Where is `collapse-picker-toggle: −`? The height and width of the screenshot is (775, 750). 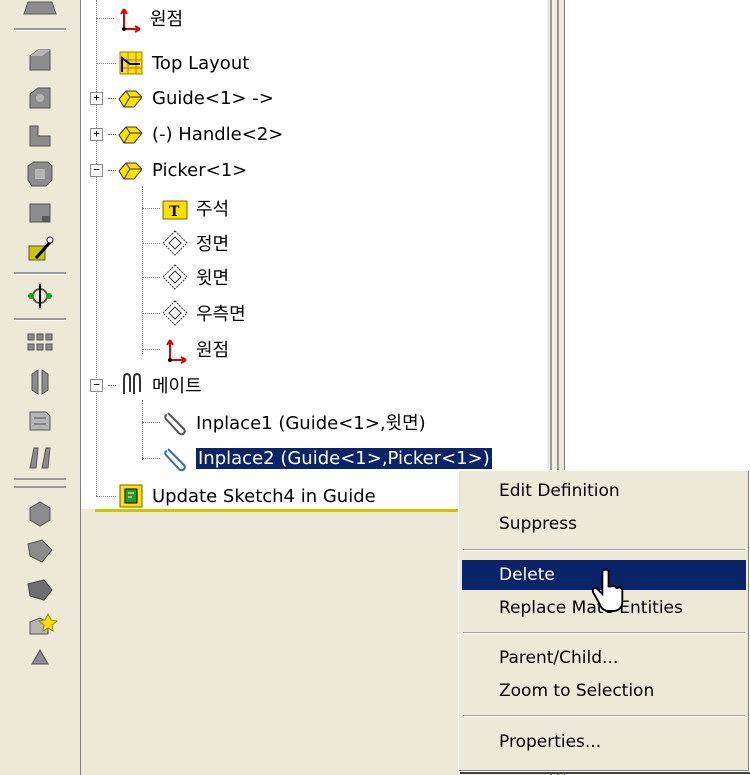
collapse-picker-toggle: − is located at coordinates (96, 170).